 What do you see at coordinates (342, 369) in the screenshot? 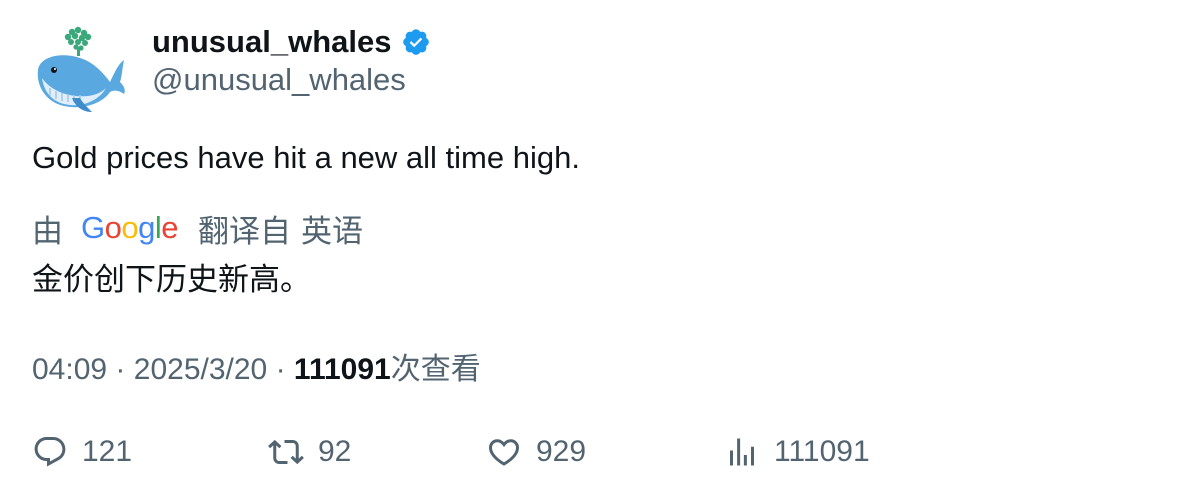
I see `views-count: 111091` at bounding box center [342, 369].